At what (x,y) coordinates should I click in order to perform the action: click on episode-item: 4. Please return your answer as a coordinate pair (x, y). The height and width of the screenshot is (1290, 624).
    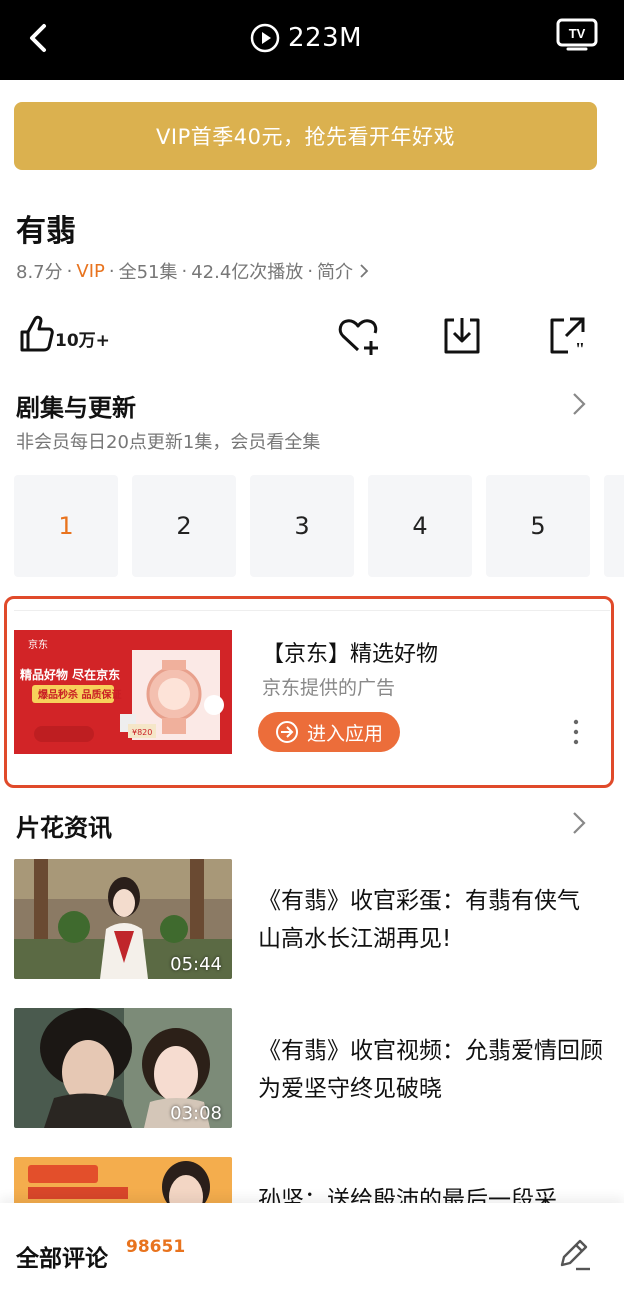
    Looking at the image, I should click on (420, 526).